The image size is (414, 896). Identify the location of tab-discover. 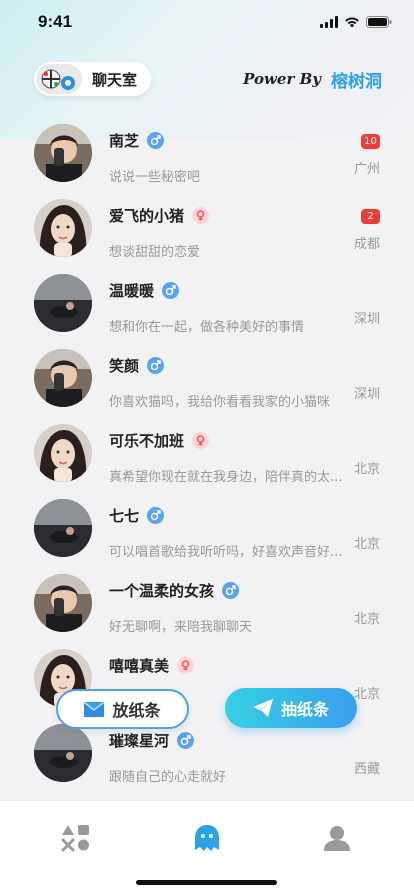
(76, 838).